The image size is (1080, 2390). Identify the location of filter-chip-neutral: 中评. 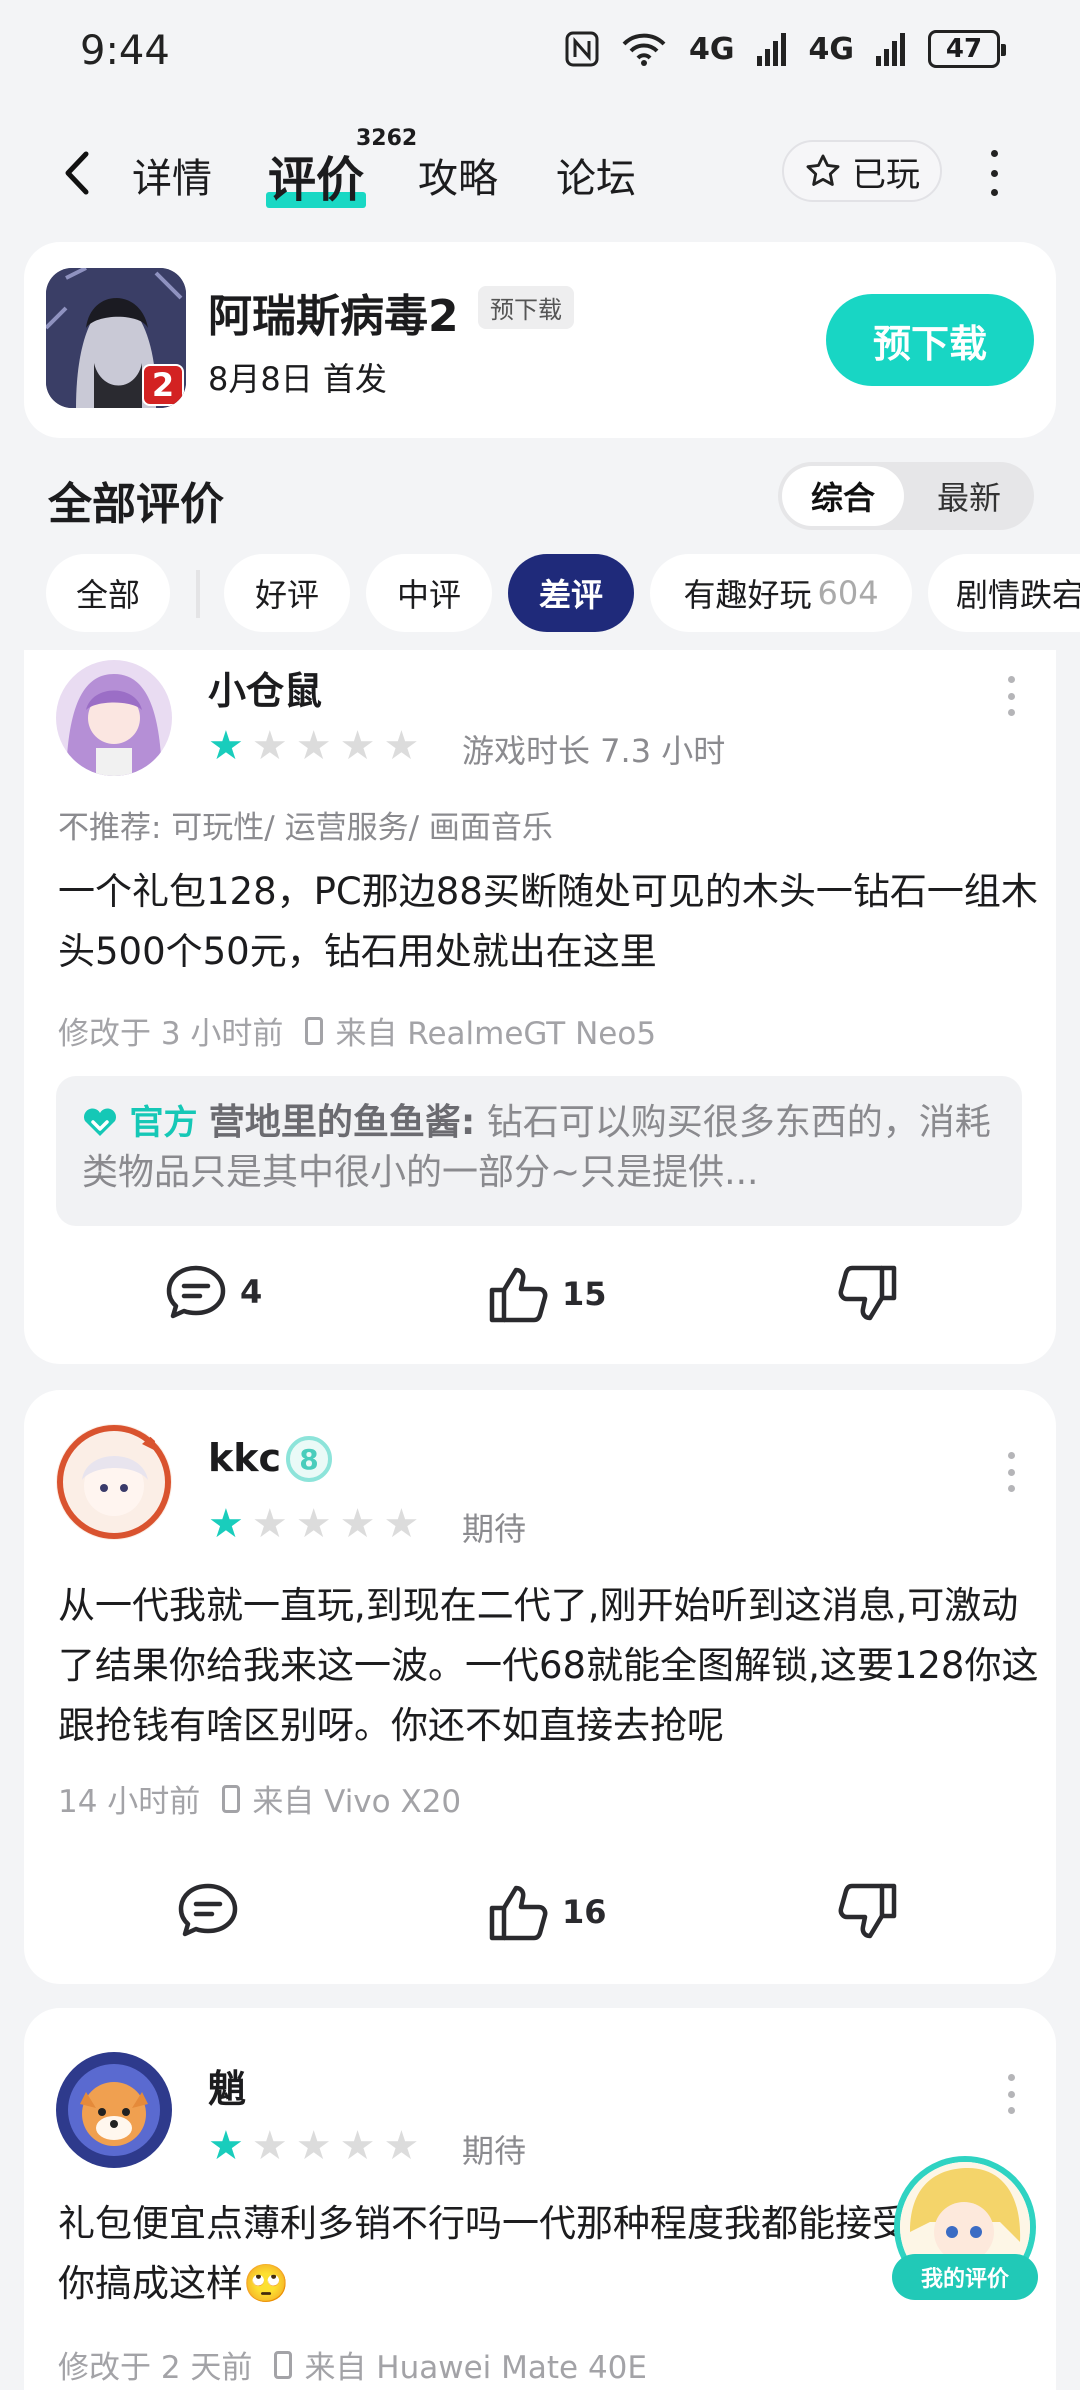
(429, 593).